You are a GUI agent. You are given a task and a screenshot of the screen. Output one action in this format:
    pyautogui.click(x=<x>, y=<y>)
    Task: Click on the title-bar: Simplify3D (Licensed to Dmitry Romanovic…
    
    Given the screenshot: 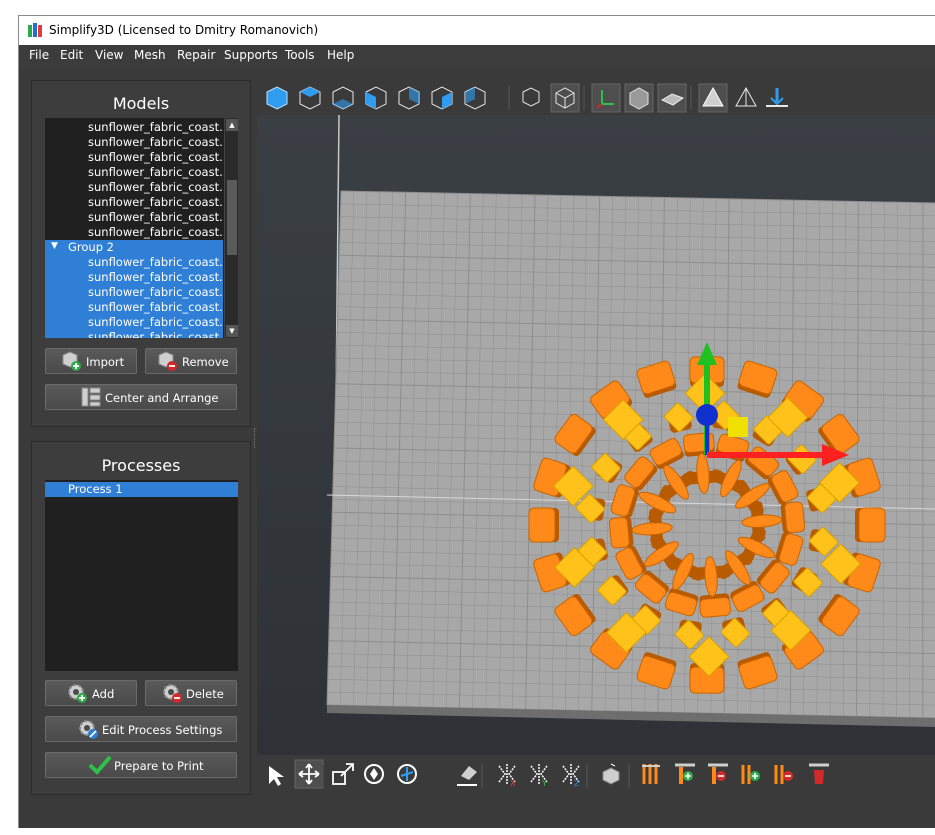 What is the action you would take?
    pyautogui.click(x=477, y=30)
    